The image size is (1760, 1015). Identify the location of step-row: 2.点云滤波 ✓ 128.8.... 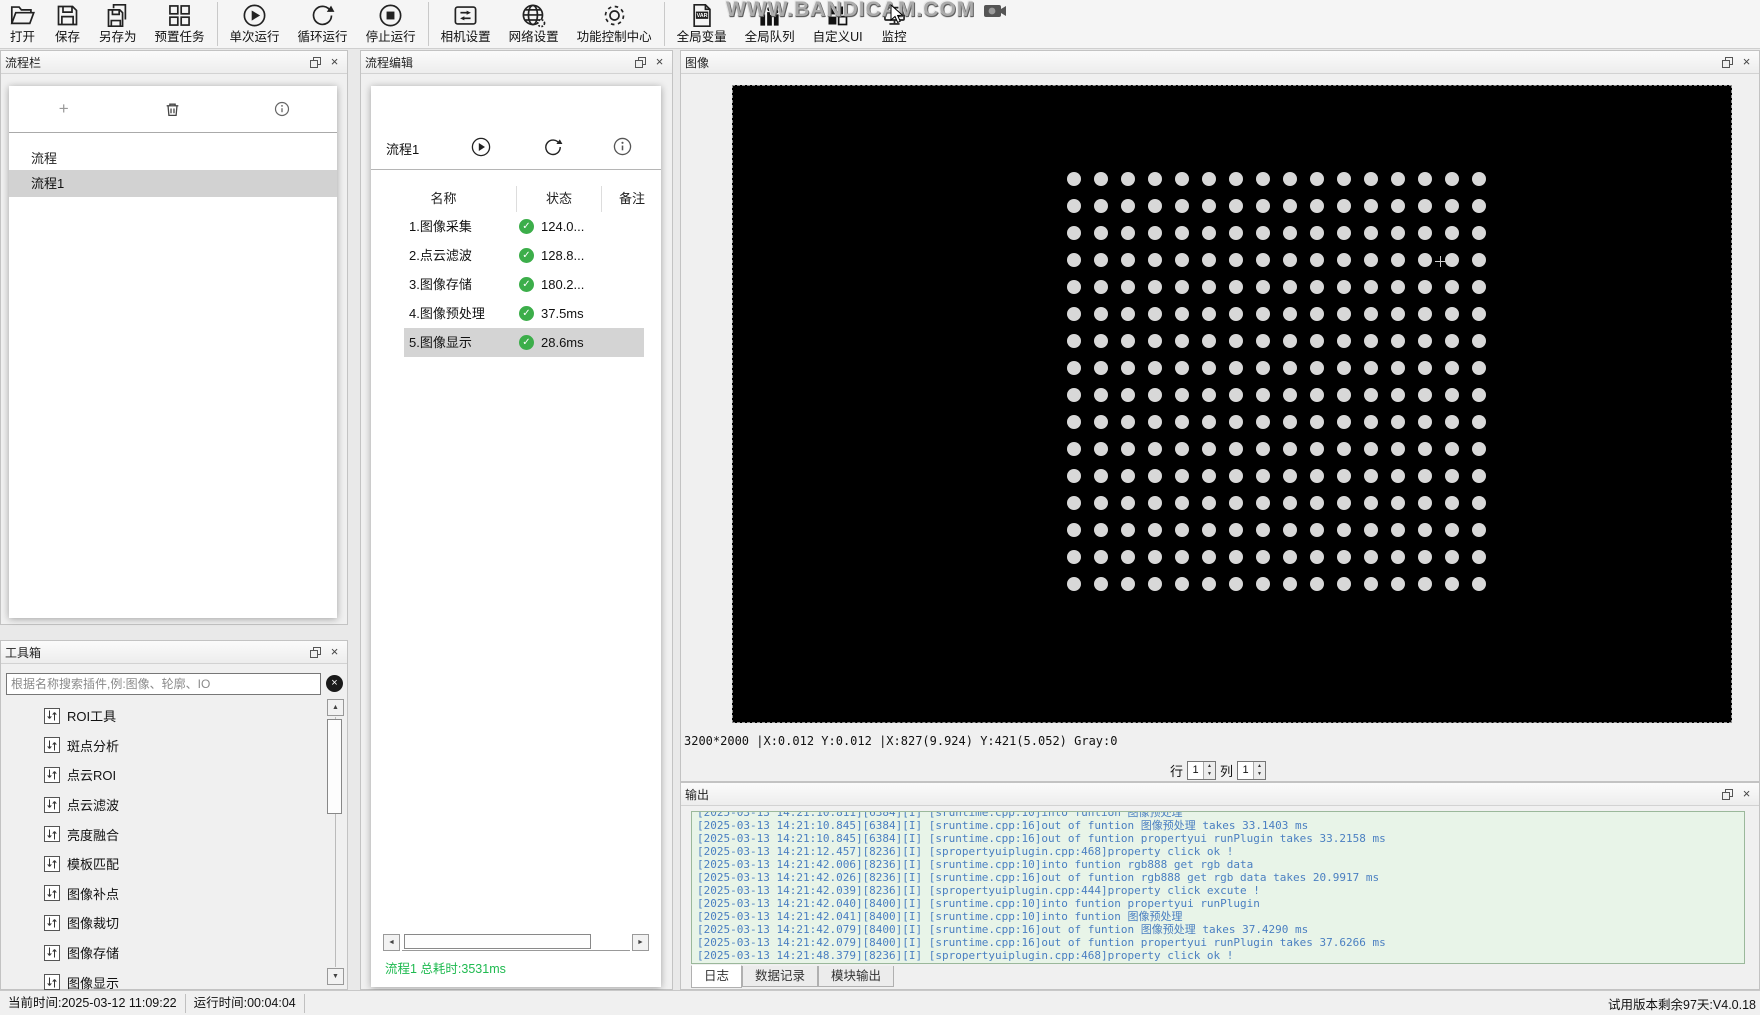
(524, 255).